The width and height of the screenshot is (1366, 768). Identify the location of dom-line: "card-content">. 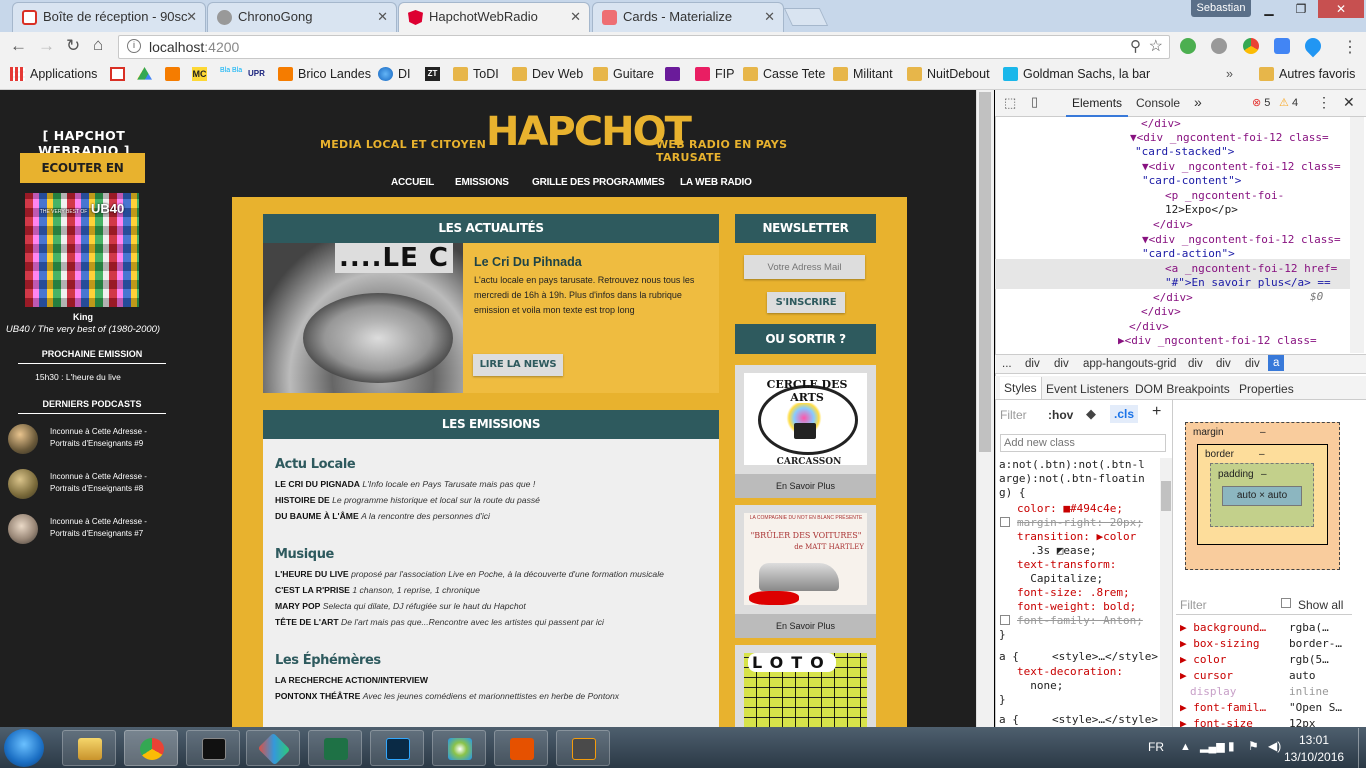
(1191, 180).